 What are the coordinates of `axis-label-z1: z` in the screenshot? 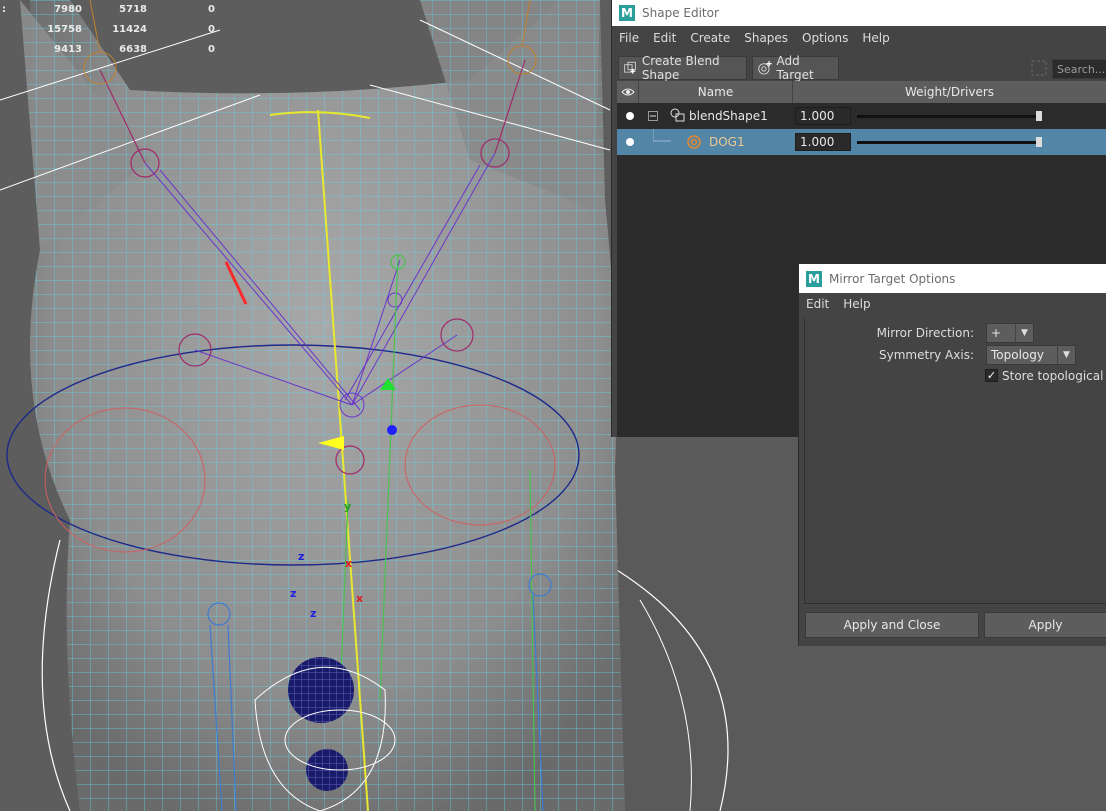 It's located at (301, 556).